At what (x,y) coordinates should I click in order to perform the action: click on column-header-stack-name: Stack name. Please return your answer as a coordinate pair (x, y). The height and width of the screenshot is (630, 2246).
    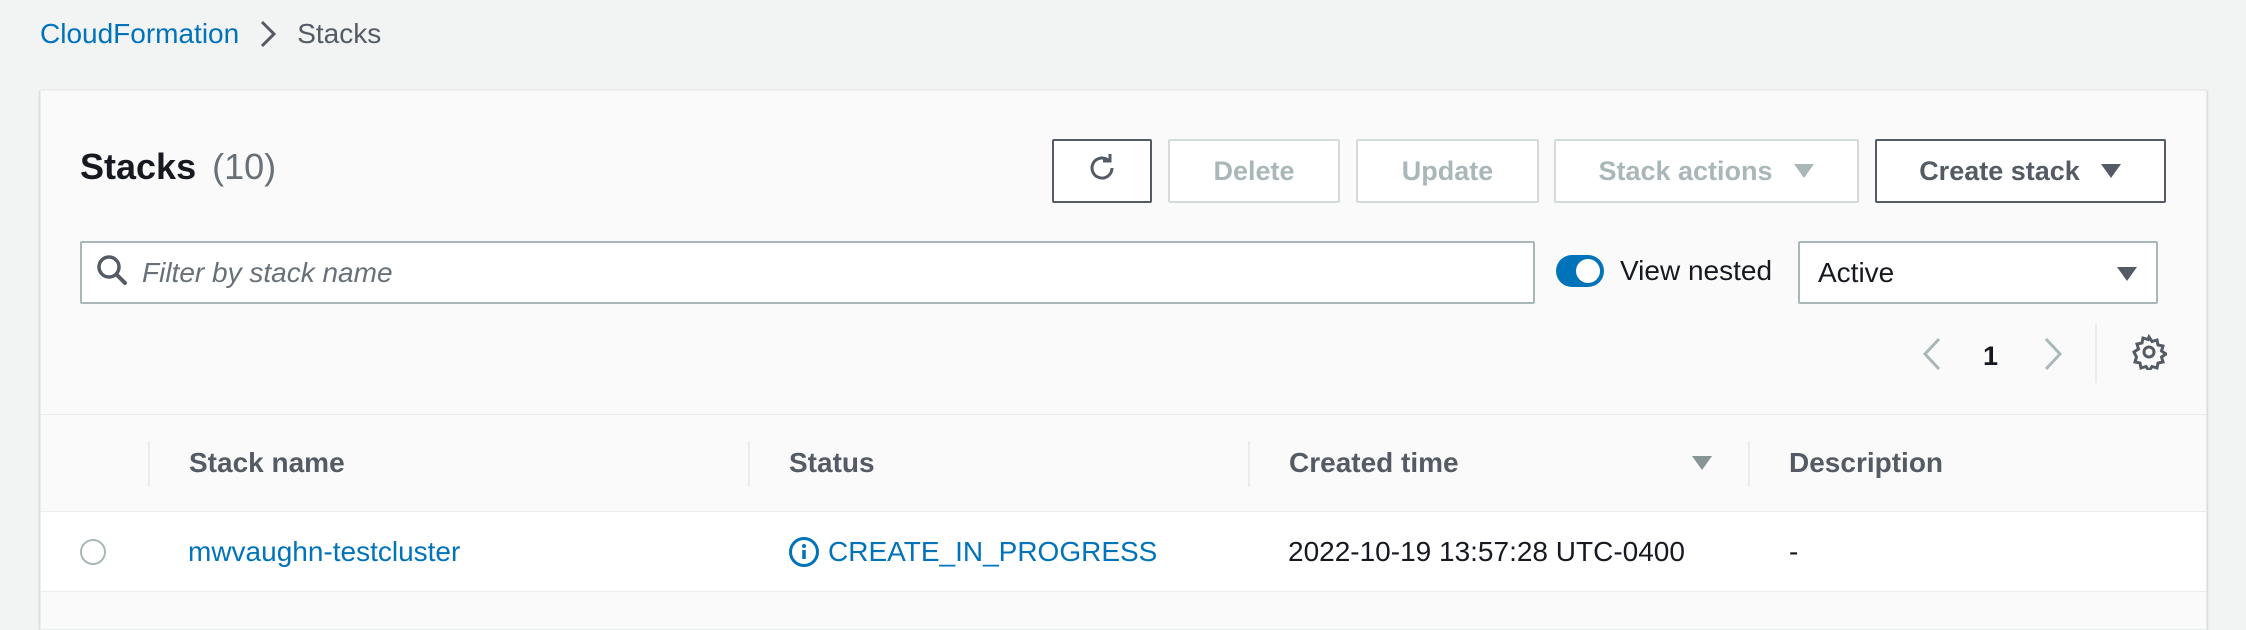
    Looking at the image, I should click on (267, 463).